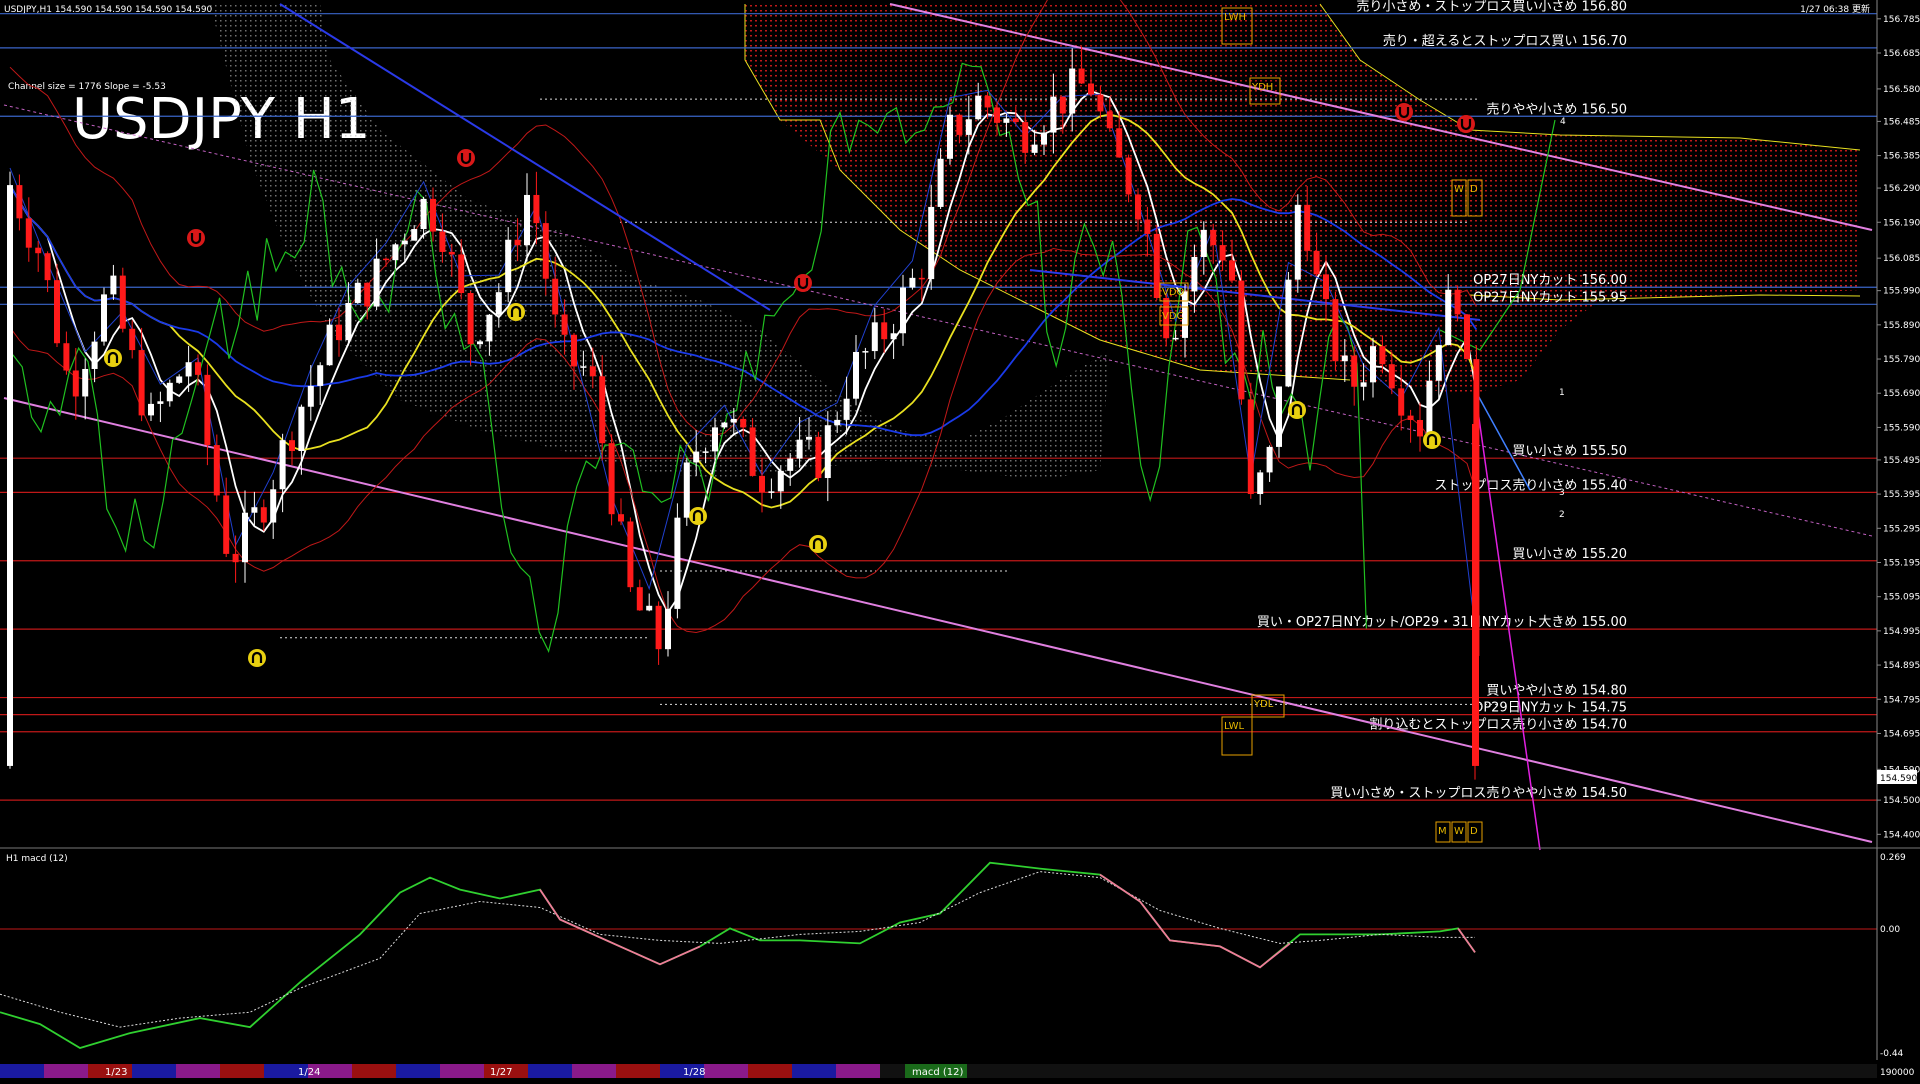 This screenshot has height=1084, width=1920. What do you see at coordinates (1901, 189) in the screenshot?
I see `price-tick-label: 156.290` at bounding box center [1901, 189].